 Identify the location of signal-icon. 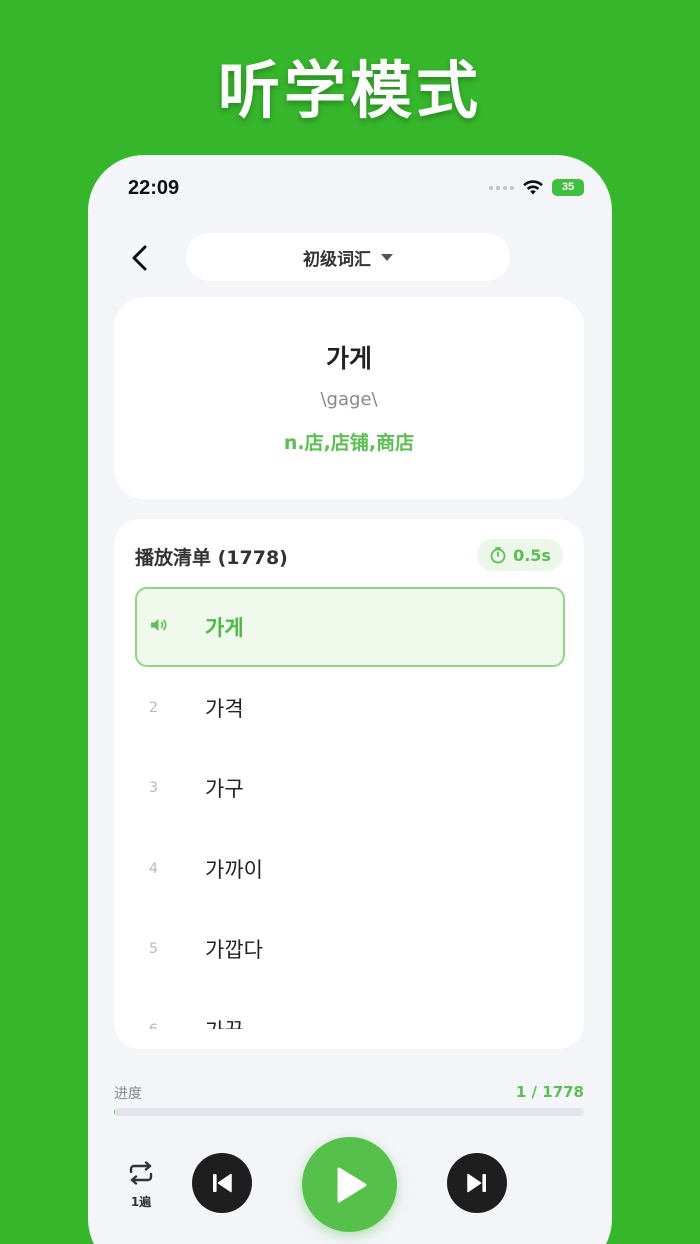
(501, 187).